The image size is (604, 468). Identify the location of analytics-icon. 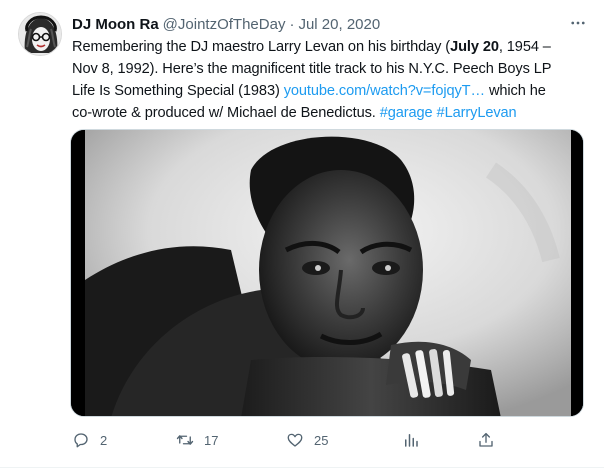
(411, 440).